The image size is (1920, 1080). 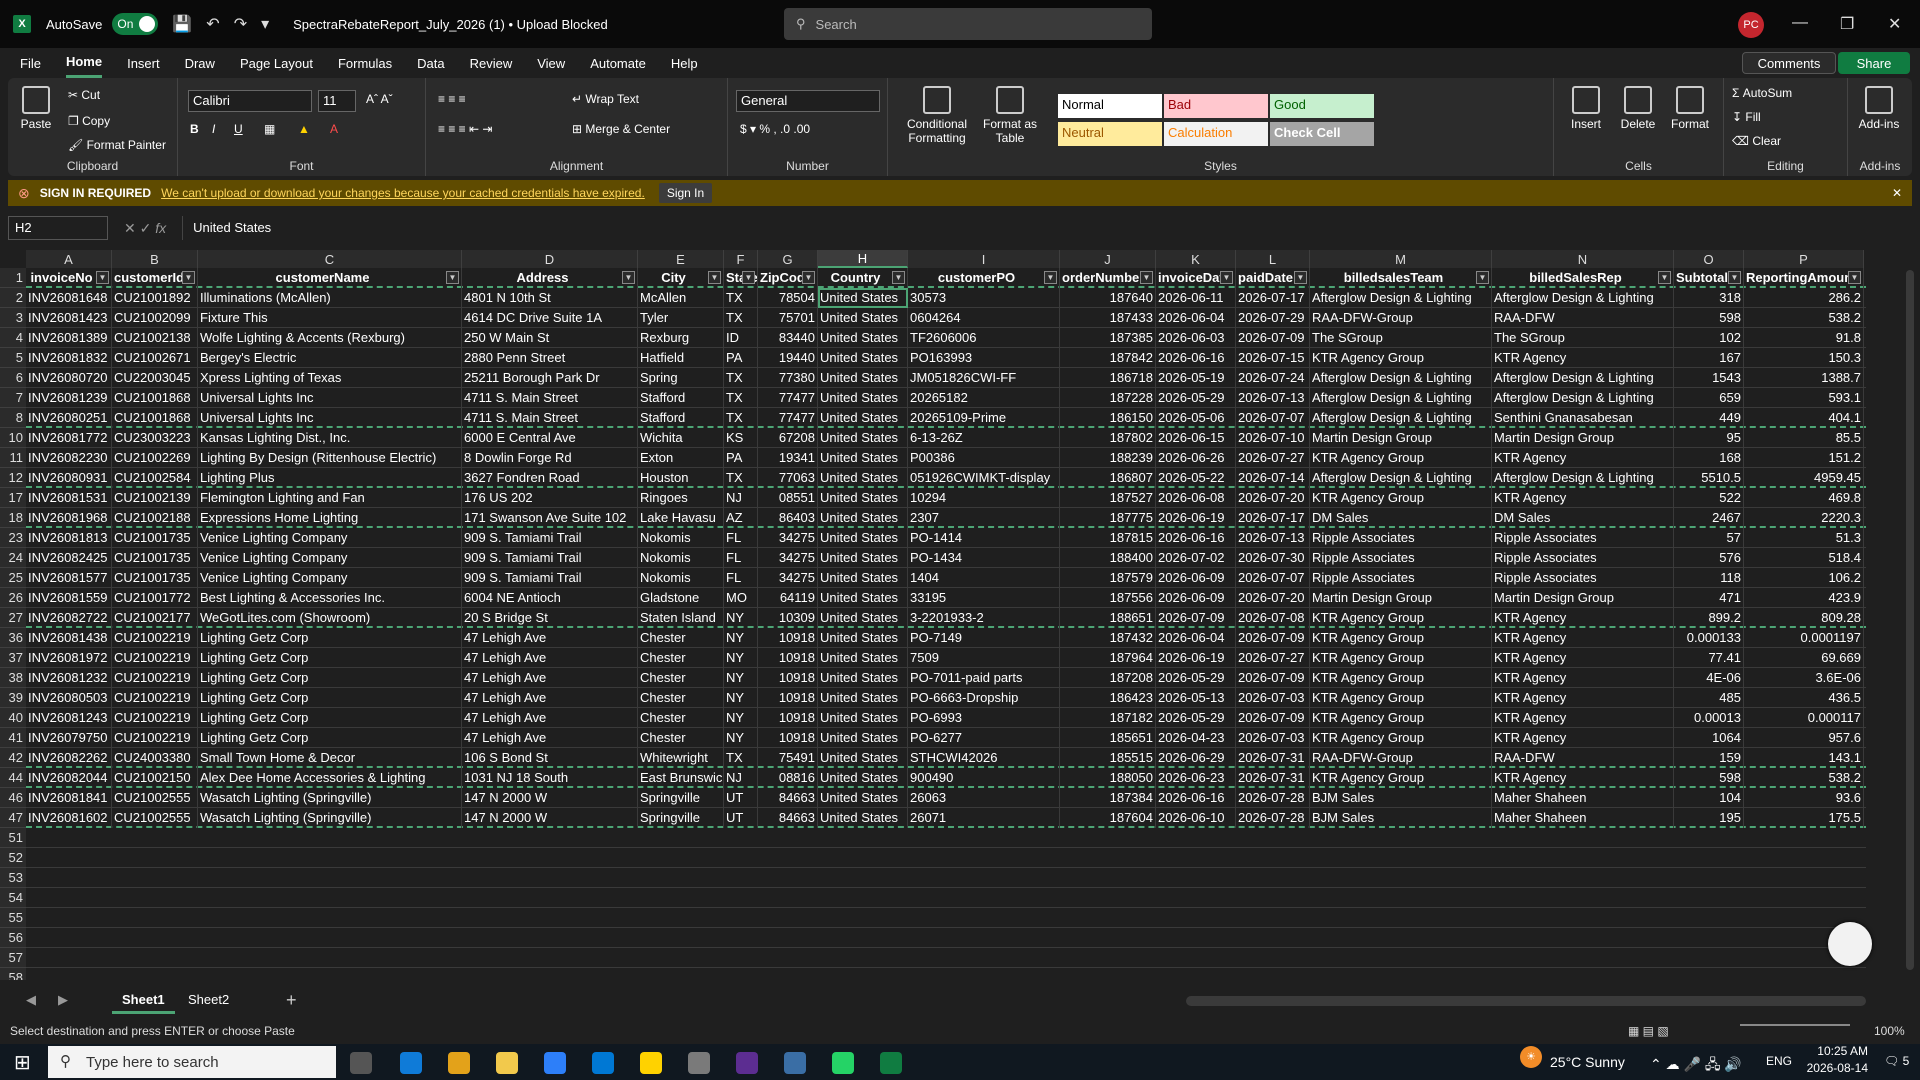 What do you see at coordinates (13, 618) in the screenshot?
I see `row-header: 27` at bounding box center [13, 618].